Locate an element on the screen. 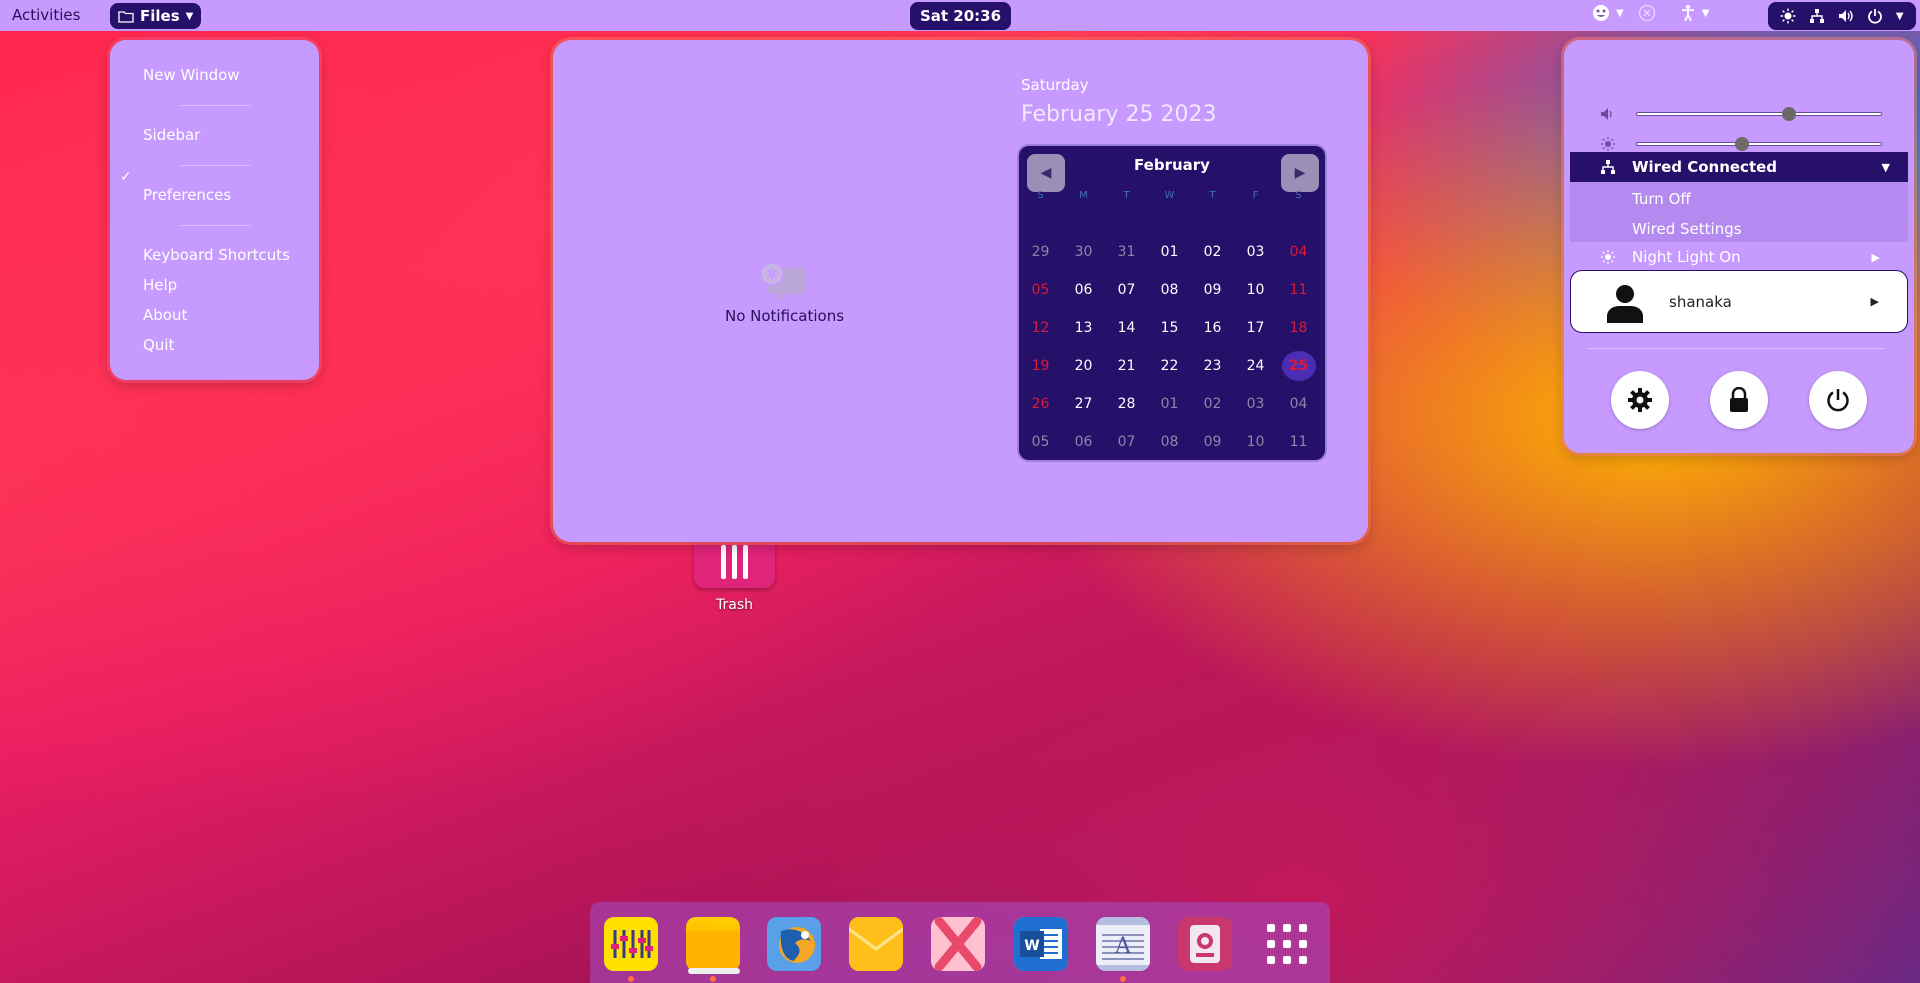 The image size is (1920, 983). dock-app-files is located at coordinates (713, 944).